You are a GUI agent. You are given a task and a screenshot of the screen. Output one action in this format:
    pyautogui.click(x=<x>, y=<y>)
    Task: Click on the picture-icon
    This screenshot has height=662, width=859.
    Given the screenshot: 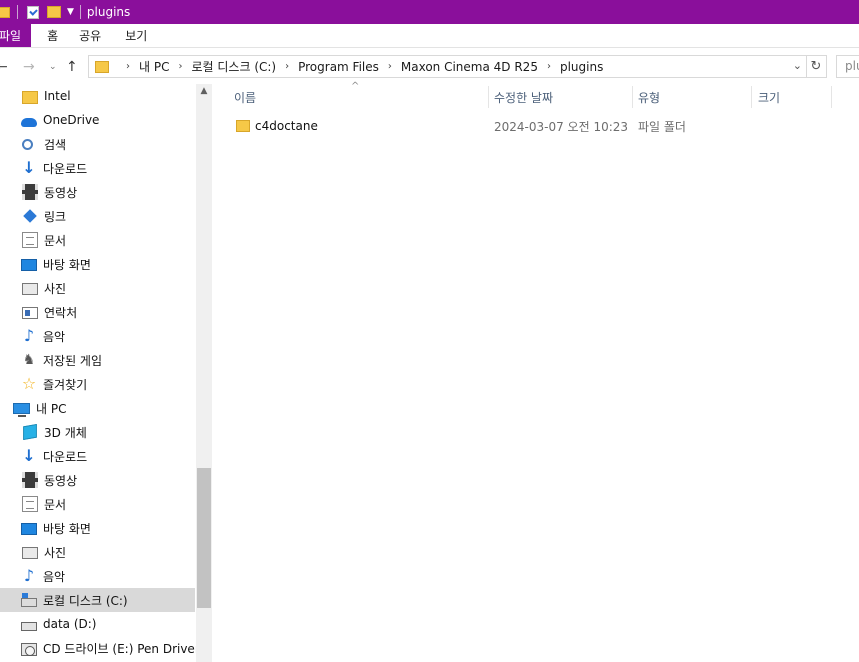 What is the action you would take?
    pyautogui.click(x=30, y=289)
    